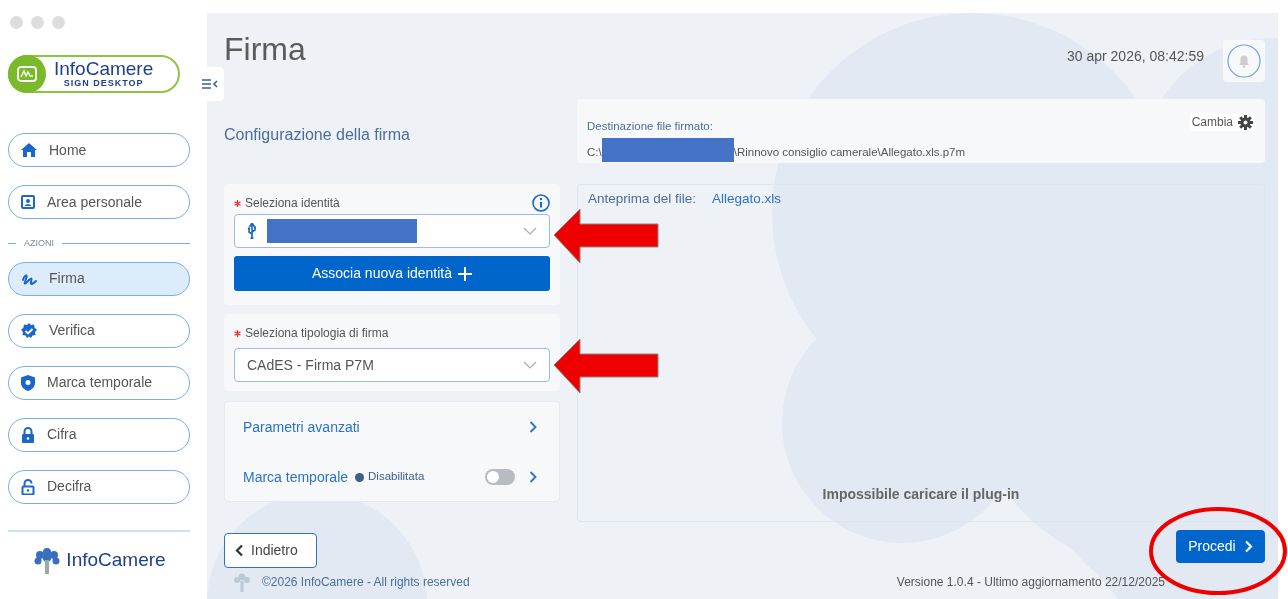 The width and height of the screenshot is (1288, 599). I want to click on path-text: C:\, so click(594, 153).